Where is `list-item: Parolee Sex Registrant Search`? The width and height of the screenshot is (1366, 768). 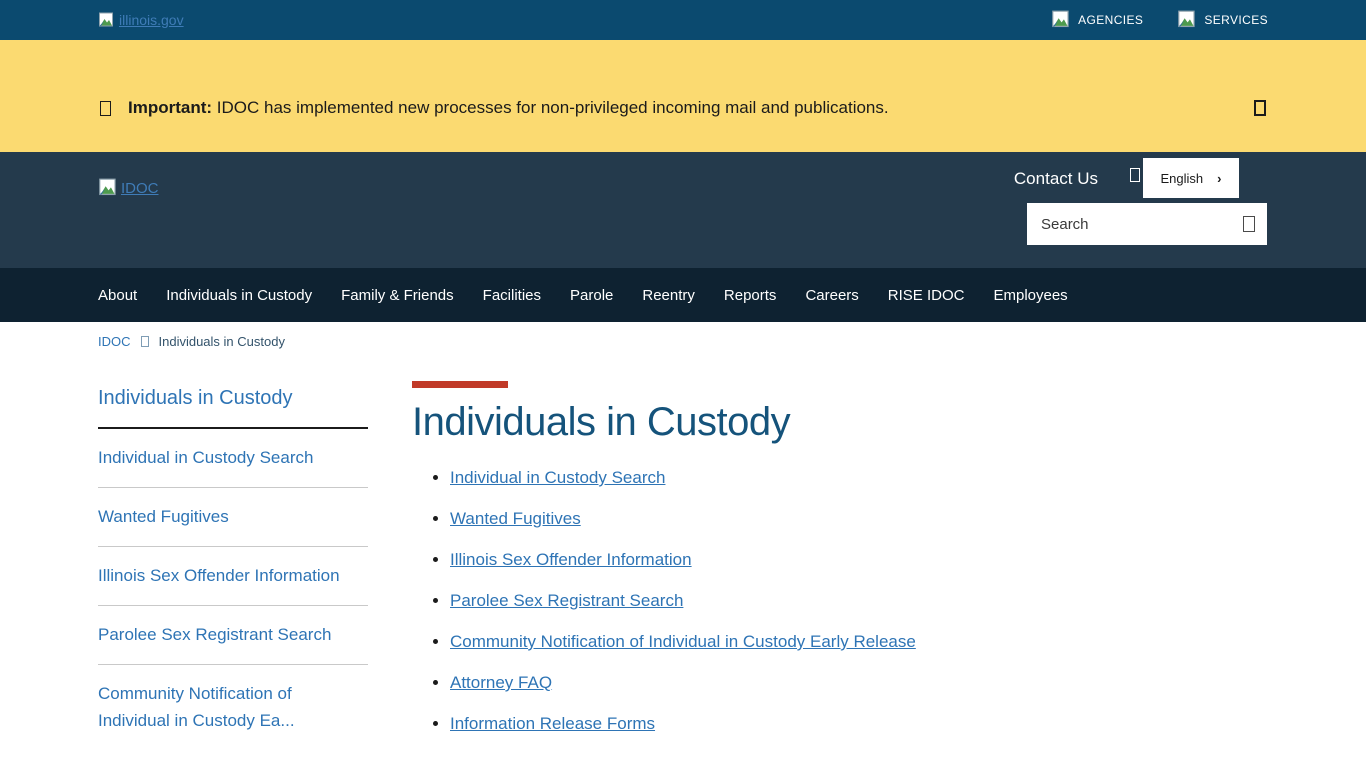 list-item: Parolee Sex Registrant Search is located at coordinates (859, 601).